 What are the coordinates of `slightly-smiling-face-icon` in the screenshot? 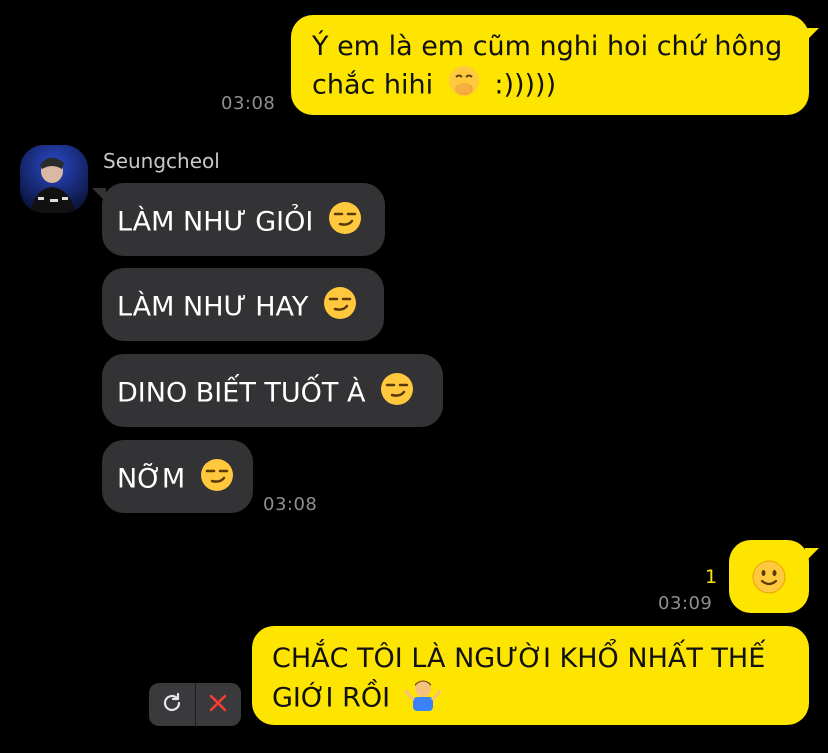 It's located at (769, 582).